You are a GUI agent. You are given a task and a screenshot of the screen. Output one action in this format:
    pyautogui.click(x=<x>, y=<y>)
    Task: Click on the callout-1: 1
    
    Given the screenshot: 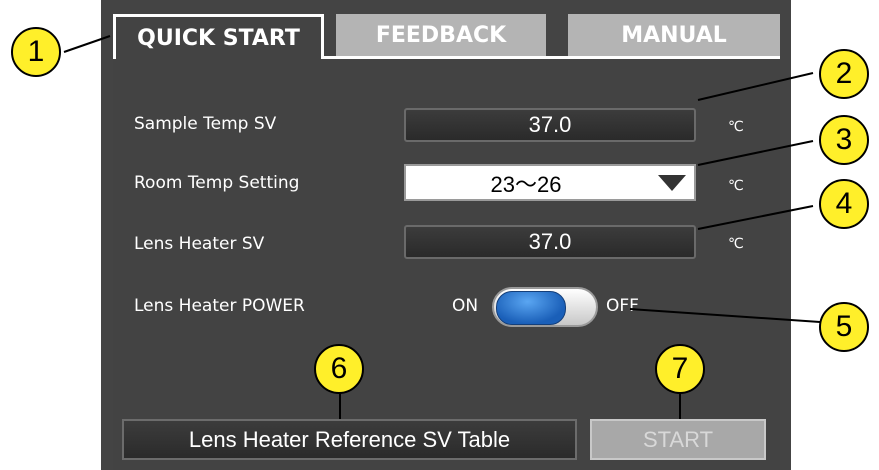 What is the action you would take?
    pyautogui.click(x=36, y=52)
    